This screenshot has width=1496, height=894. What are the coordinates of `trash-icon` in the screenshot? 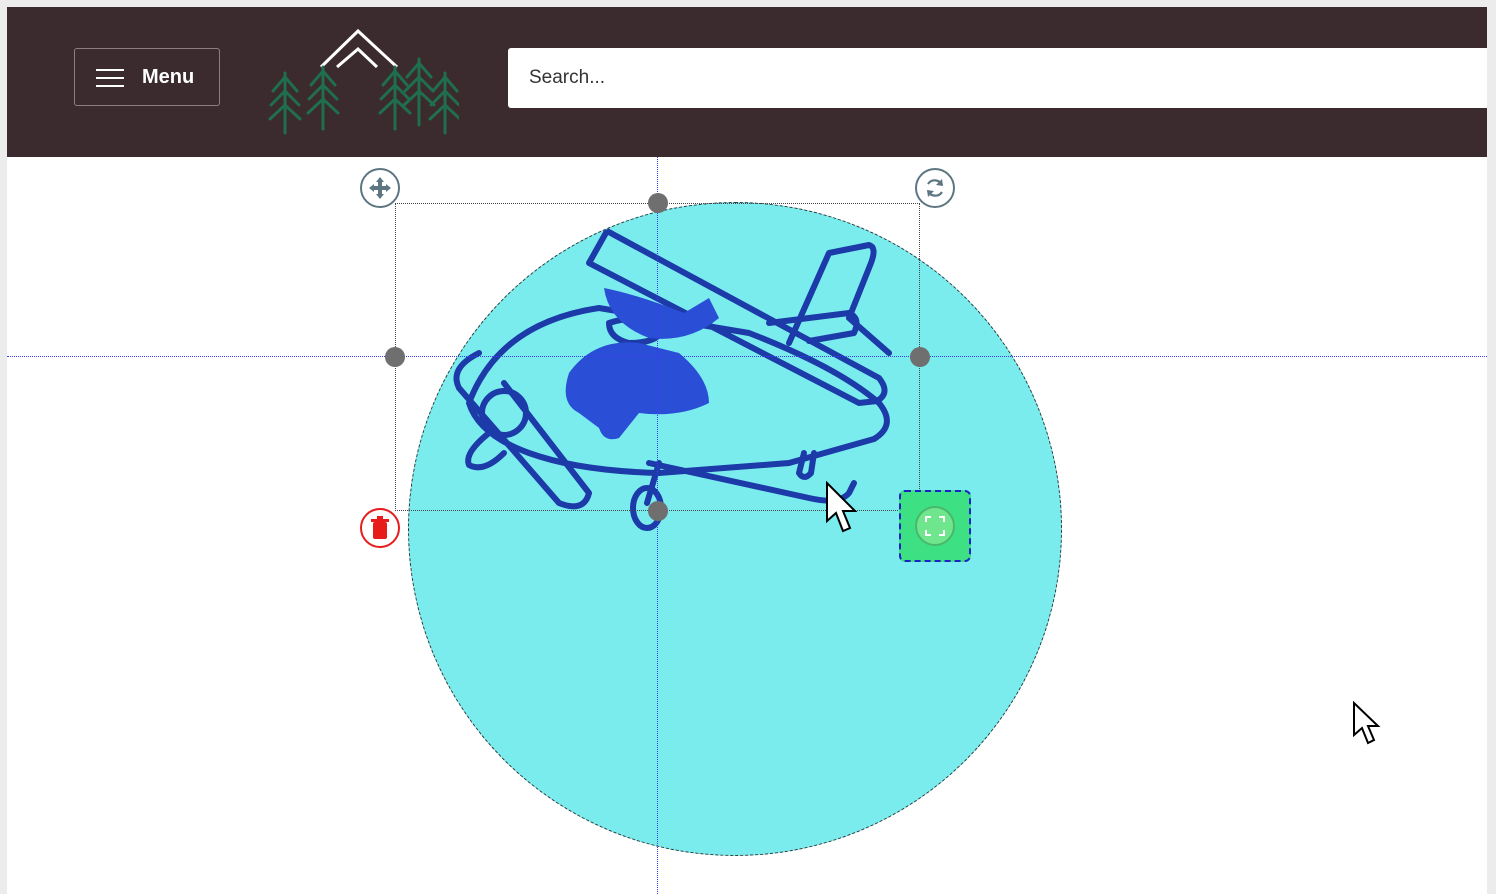 It's located at (380, 527).